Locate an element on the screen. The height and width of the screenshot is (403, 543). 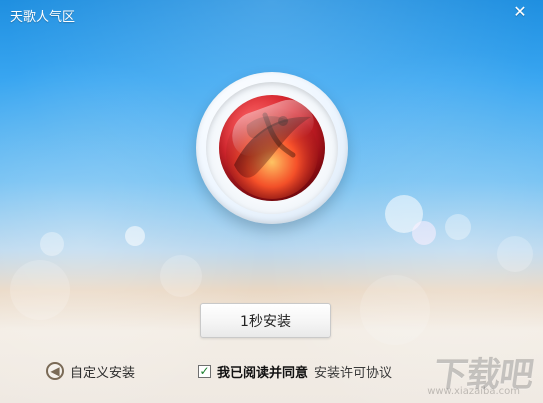
app-logo-icon is located at coordinates (272, 148).